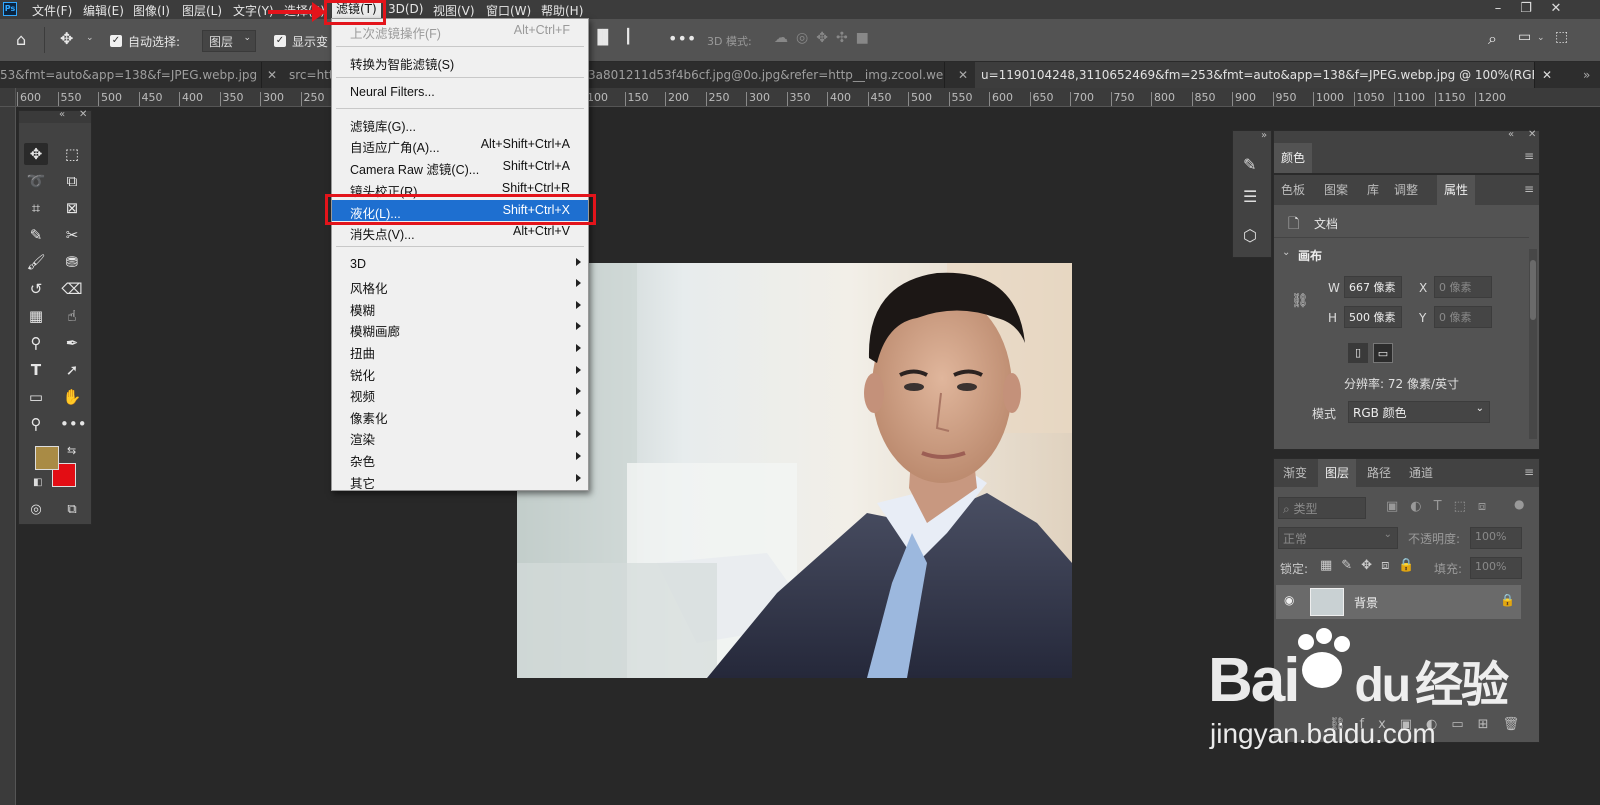 This screenshot has height=805, width=1600. Describe the element at coordinates (460, 307) in the screenshot. I see `submenu-blur: 模糊` at that location.